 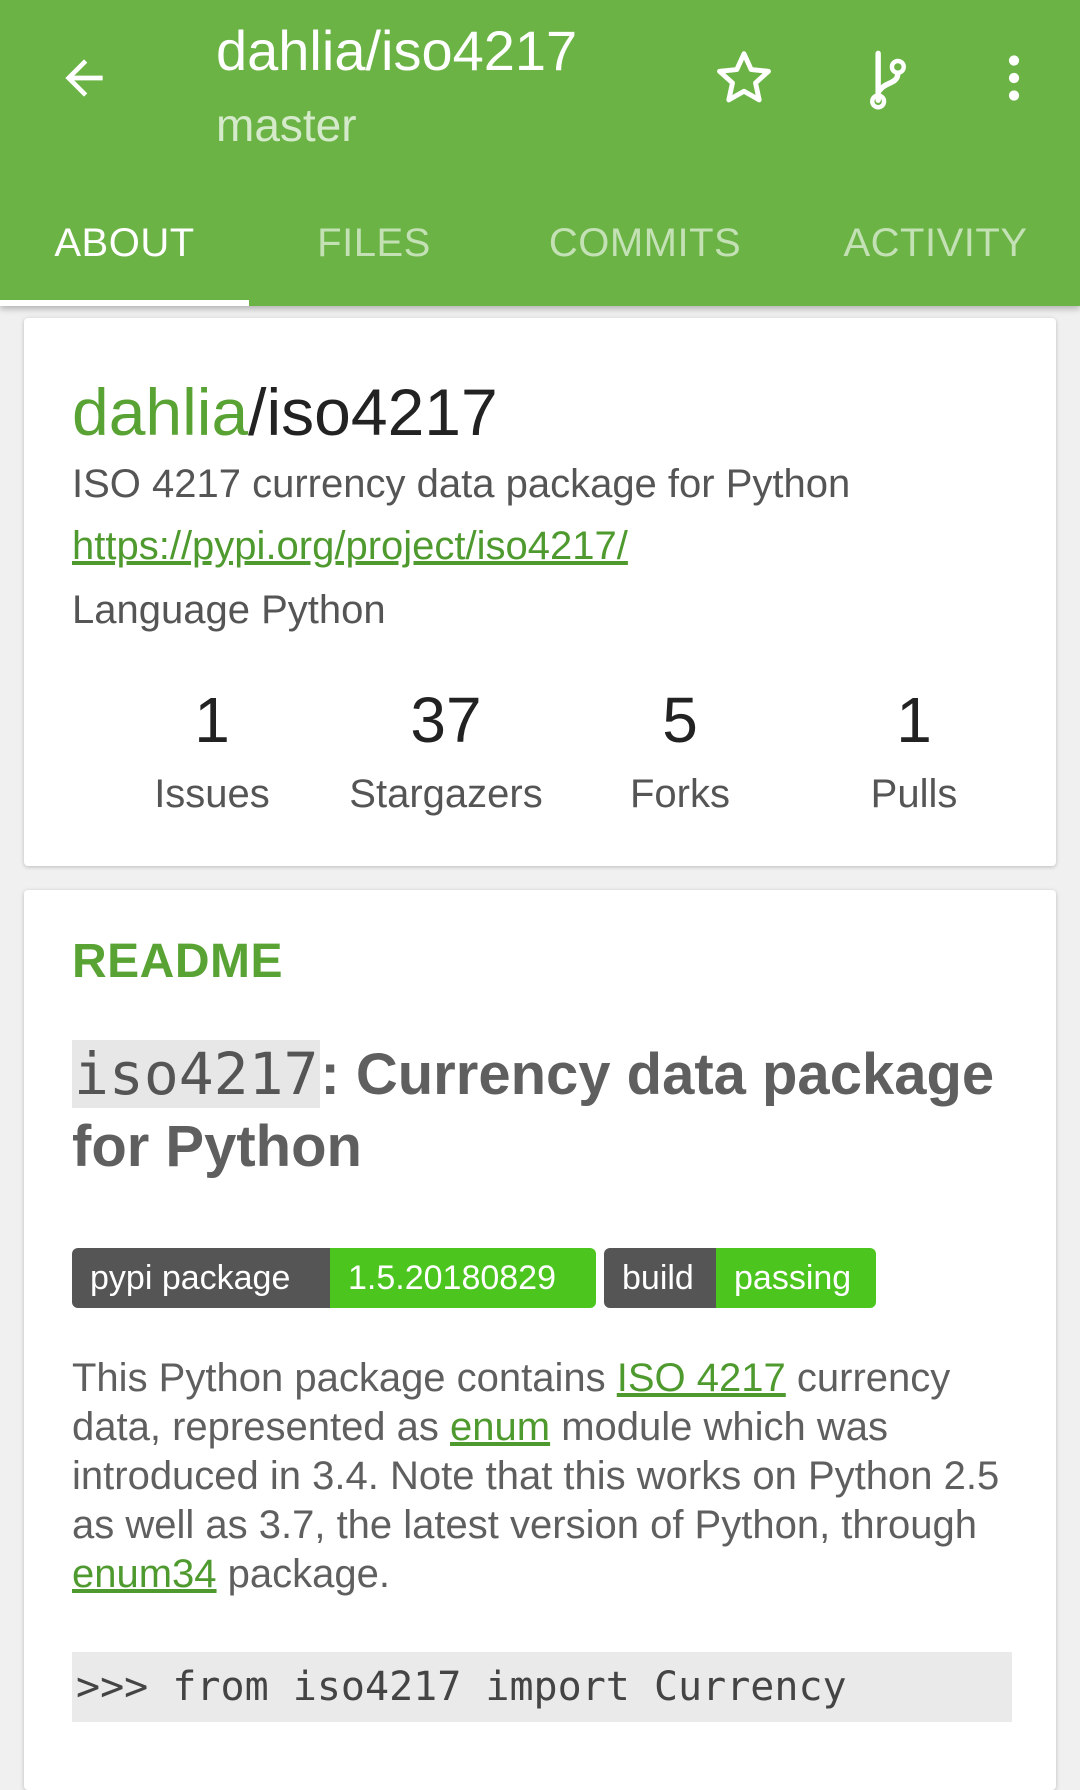 I want to click on tab-activity: ACTIVITY, so click(x=935, y=243).